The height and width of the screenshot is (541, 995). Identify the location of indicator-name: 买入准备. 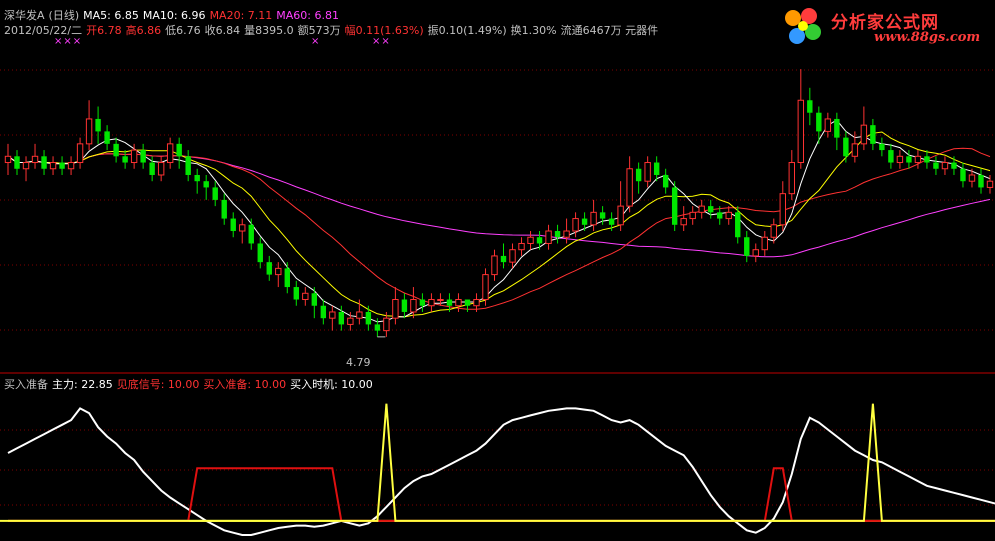
(26, 384).